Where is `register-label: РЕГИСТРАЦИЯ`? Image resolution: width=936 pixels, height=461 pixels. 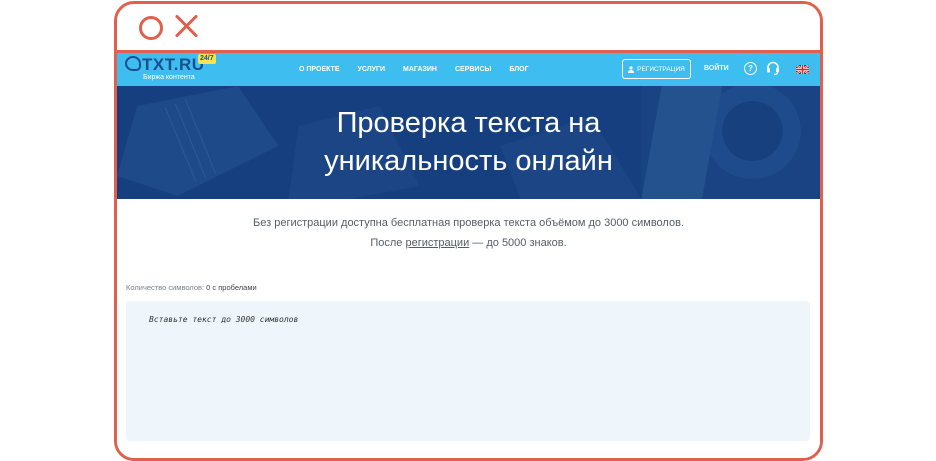 register-label: РЕГИСТРАЦИЯ is located at coordinates (661, 69).